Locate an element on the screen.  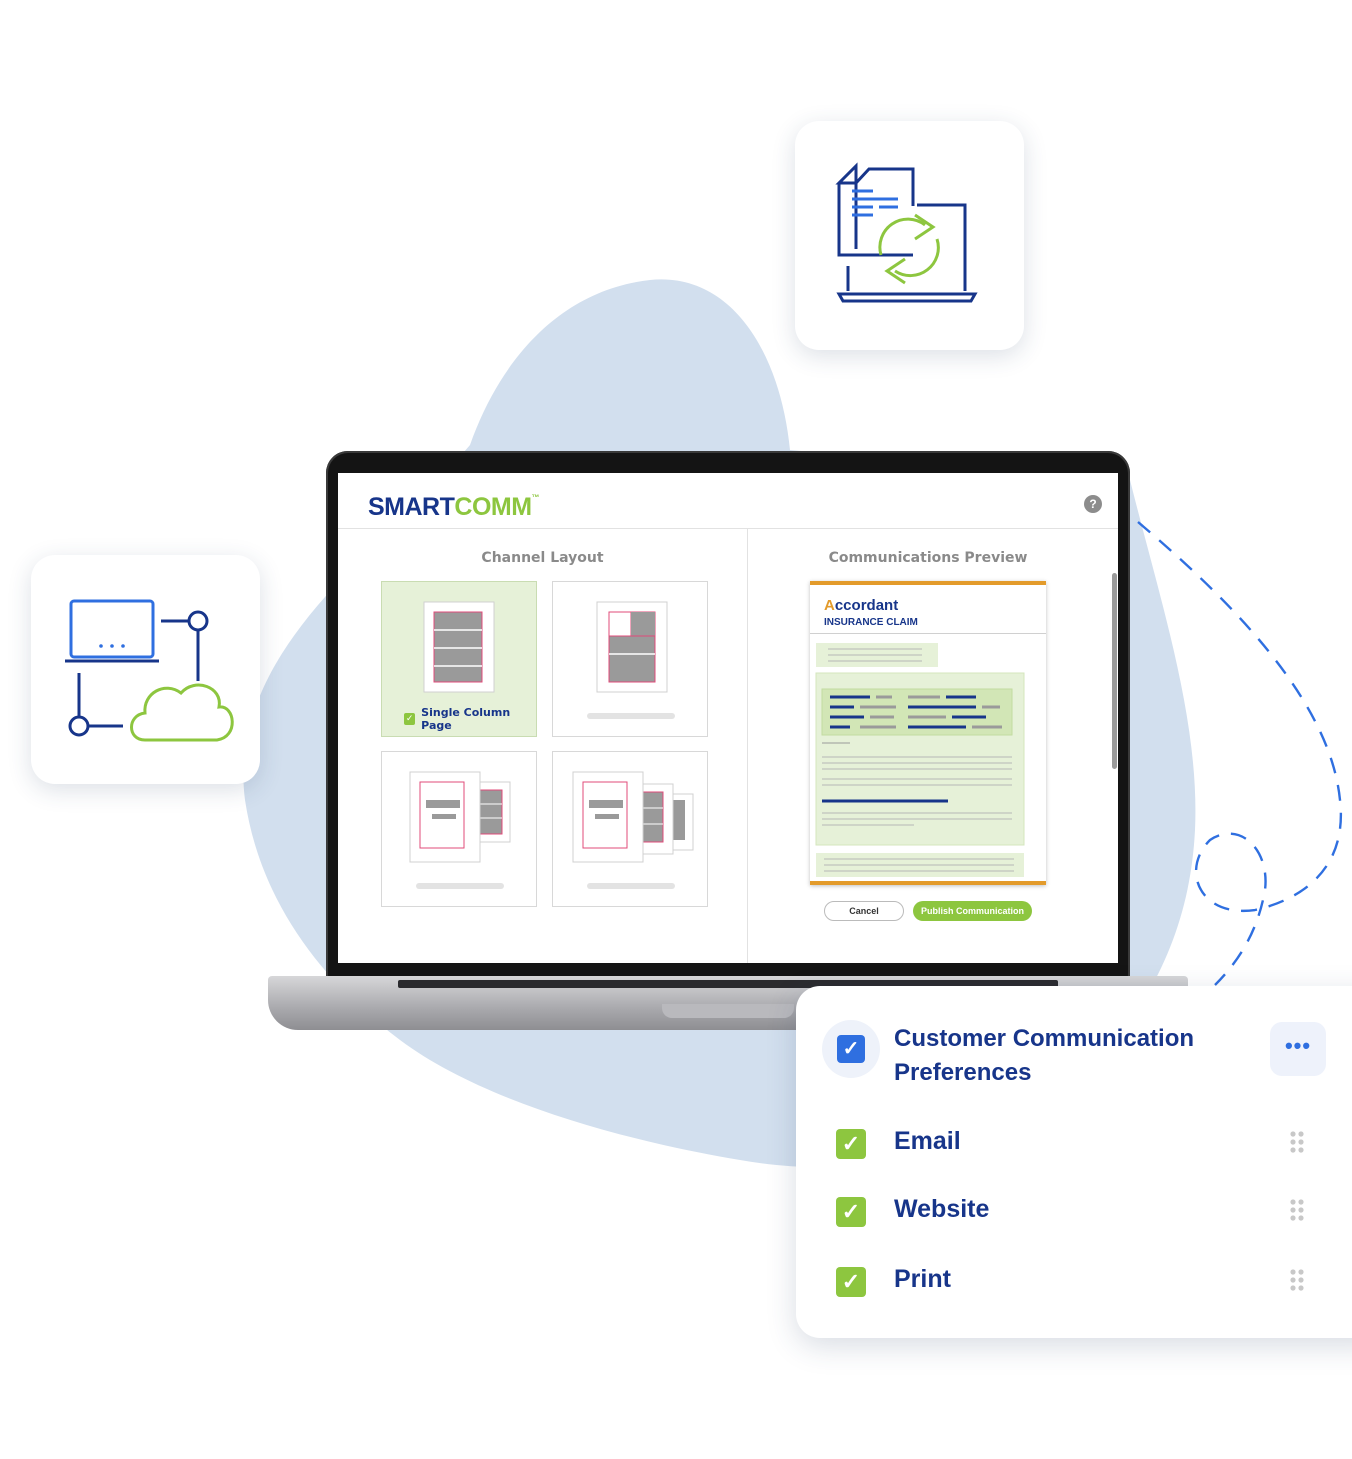
document-header-rule is located at coordinates (928, 633).